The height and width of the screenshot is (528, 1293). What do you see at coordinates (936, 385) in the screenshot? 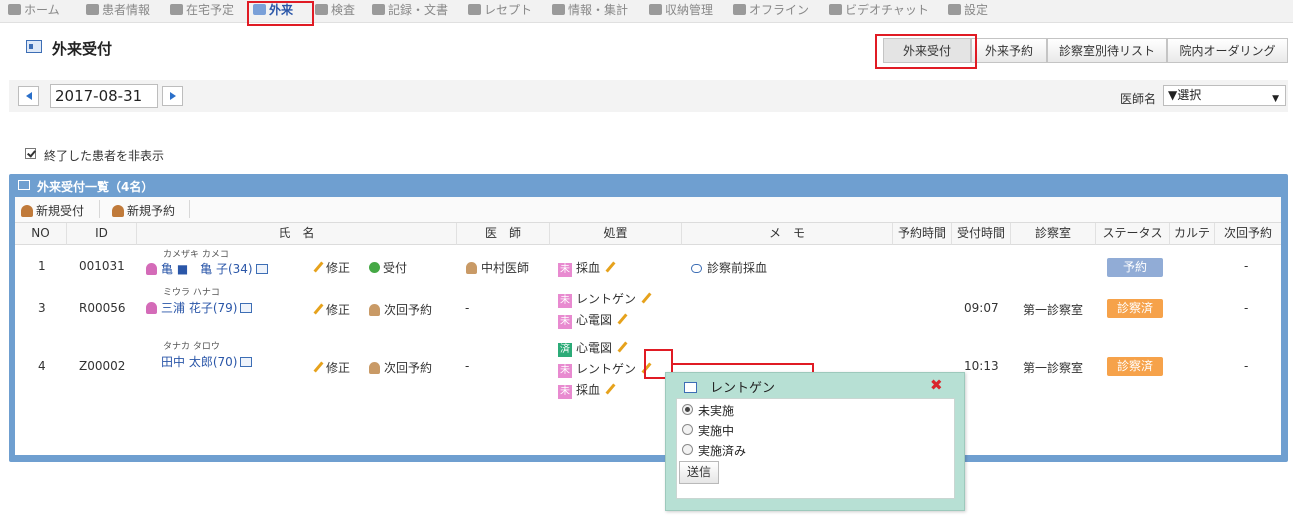
I see `close-icon: ✖` at bounding box center [936, 385].